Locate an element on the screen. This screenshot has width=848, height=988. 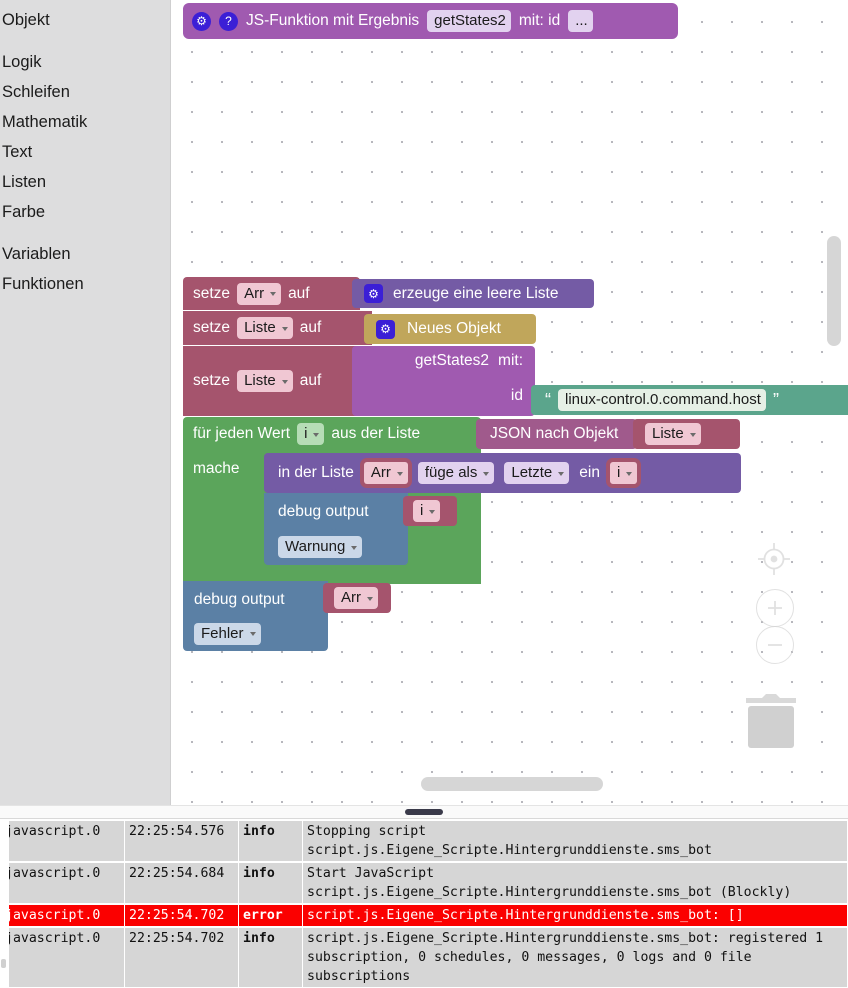
debug-outer-variable-field: Arr is located at coordinates (356, 598).